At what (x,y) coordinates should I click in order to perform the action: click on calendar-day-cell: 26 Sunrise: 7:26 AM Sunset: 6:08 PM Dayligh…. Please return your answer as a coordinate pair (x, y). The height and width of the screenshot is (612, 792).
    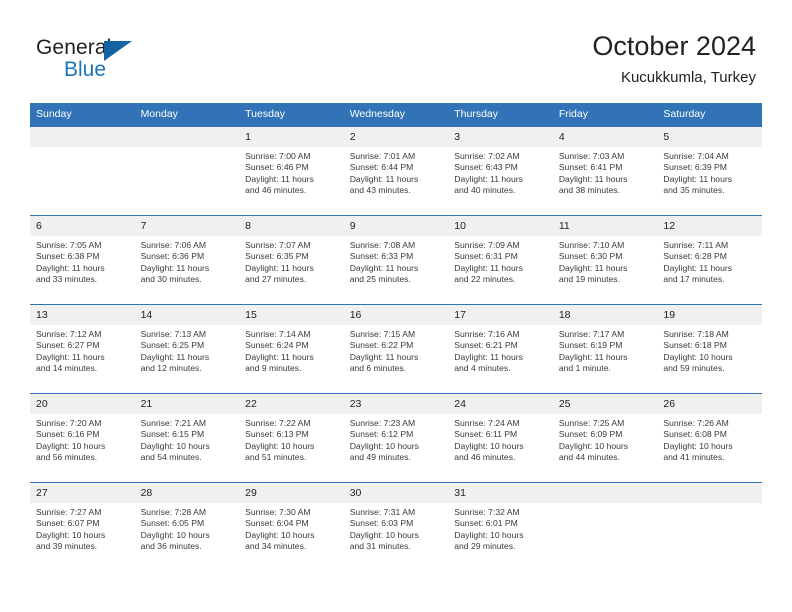
    Looking at the image, I should click on (709, 438).